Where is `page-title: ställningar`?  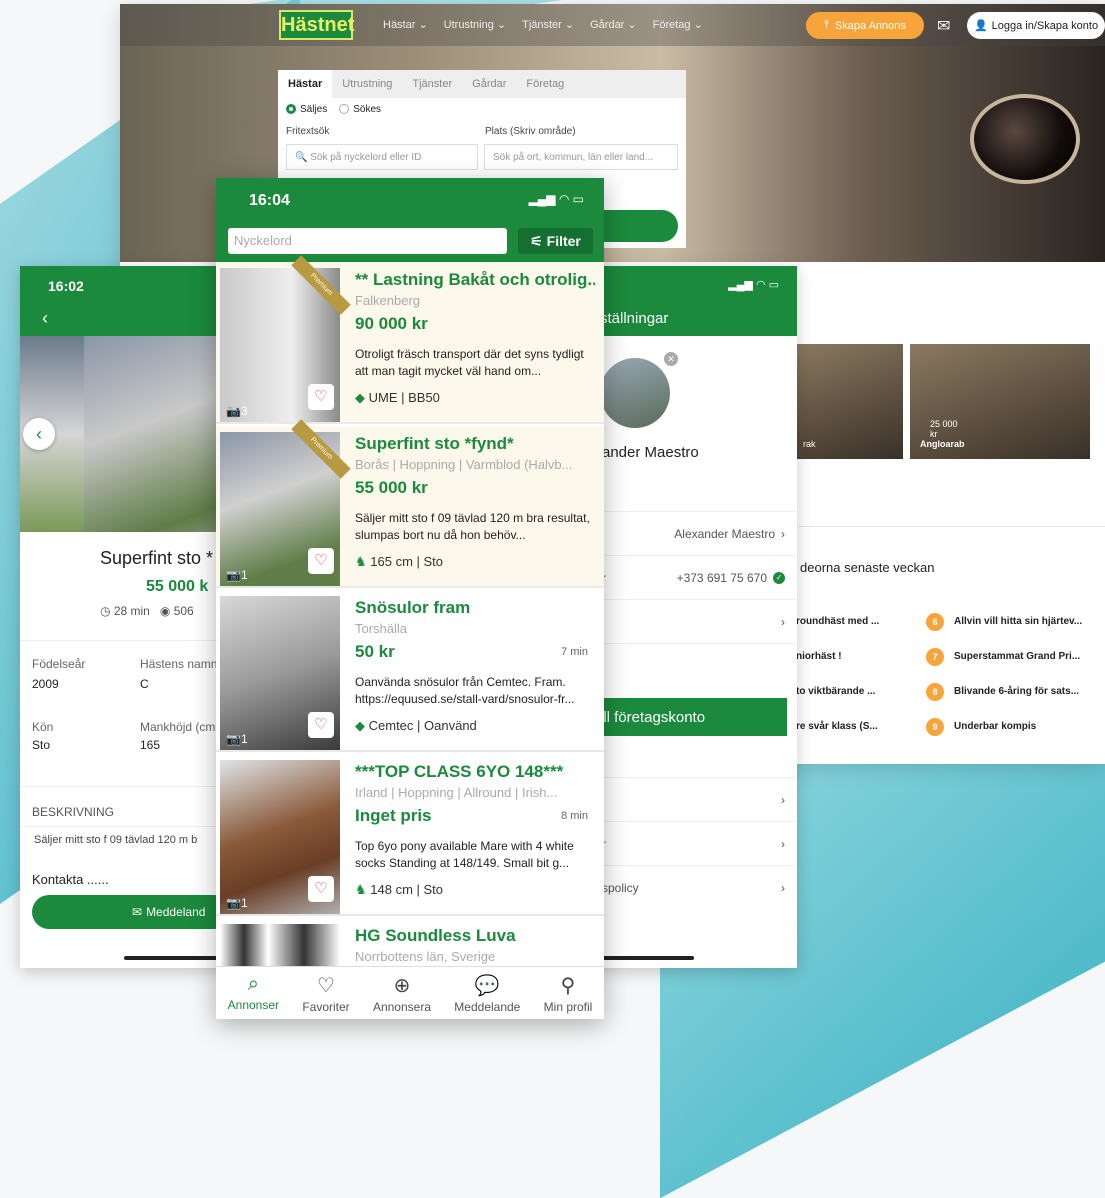 page-title: ställningar is located at coordinates (634, 318).